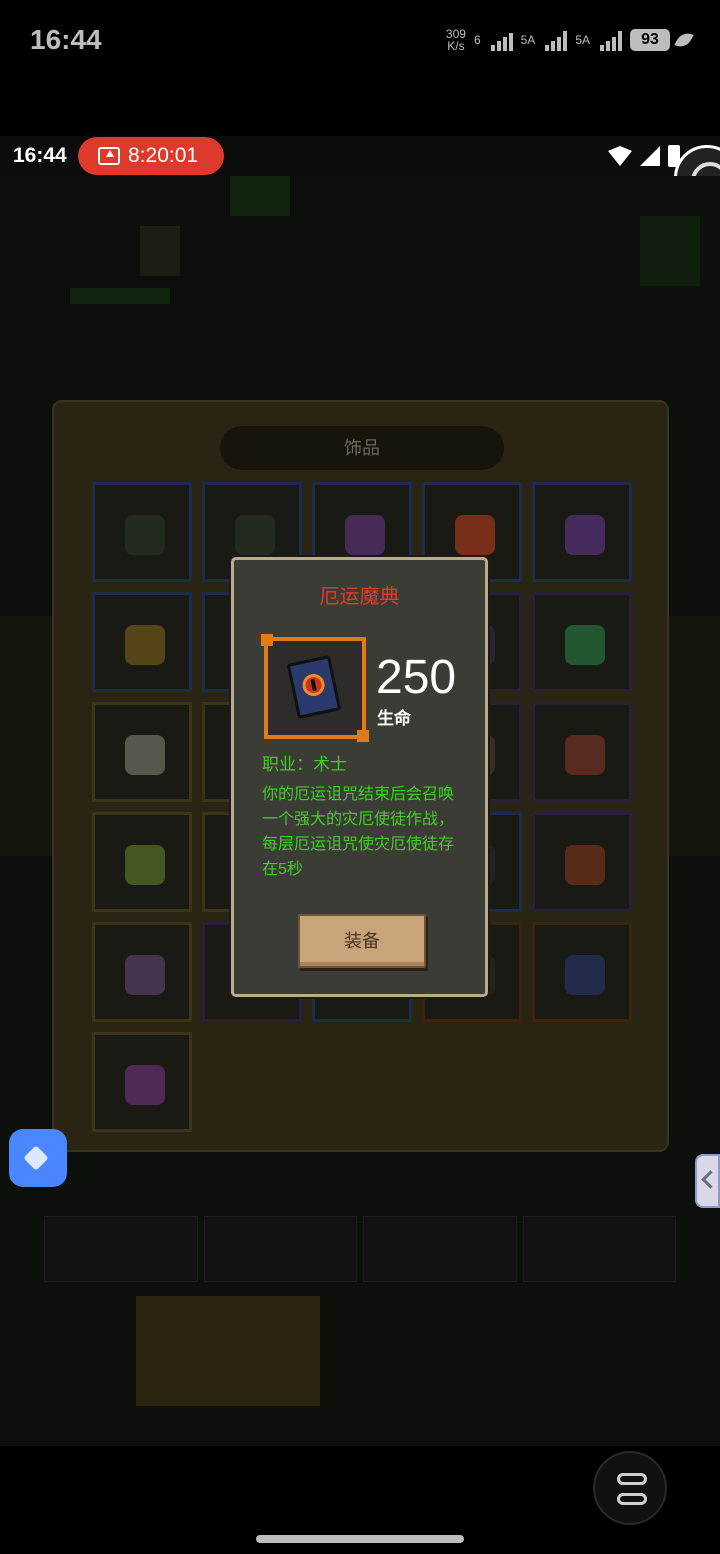 This screenshot has width=720, height=1554. Describe the element at coordinates (456, 46) in the screenshot. I see `network-speed-unit: K/s` at that location.